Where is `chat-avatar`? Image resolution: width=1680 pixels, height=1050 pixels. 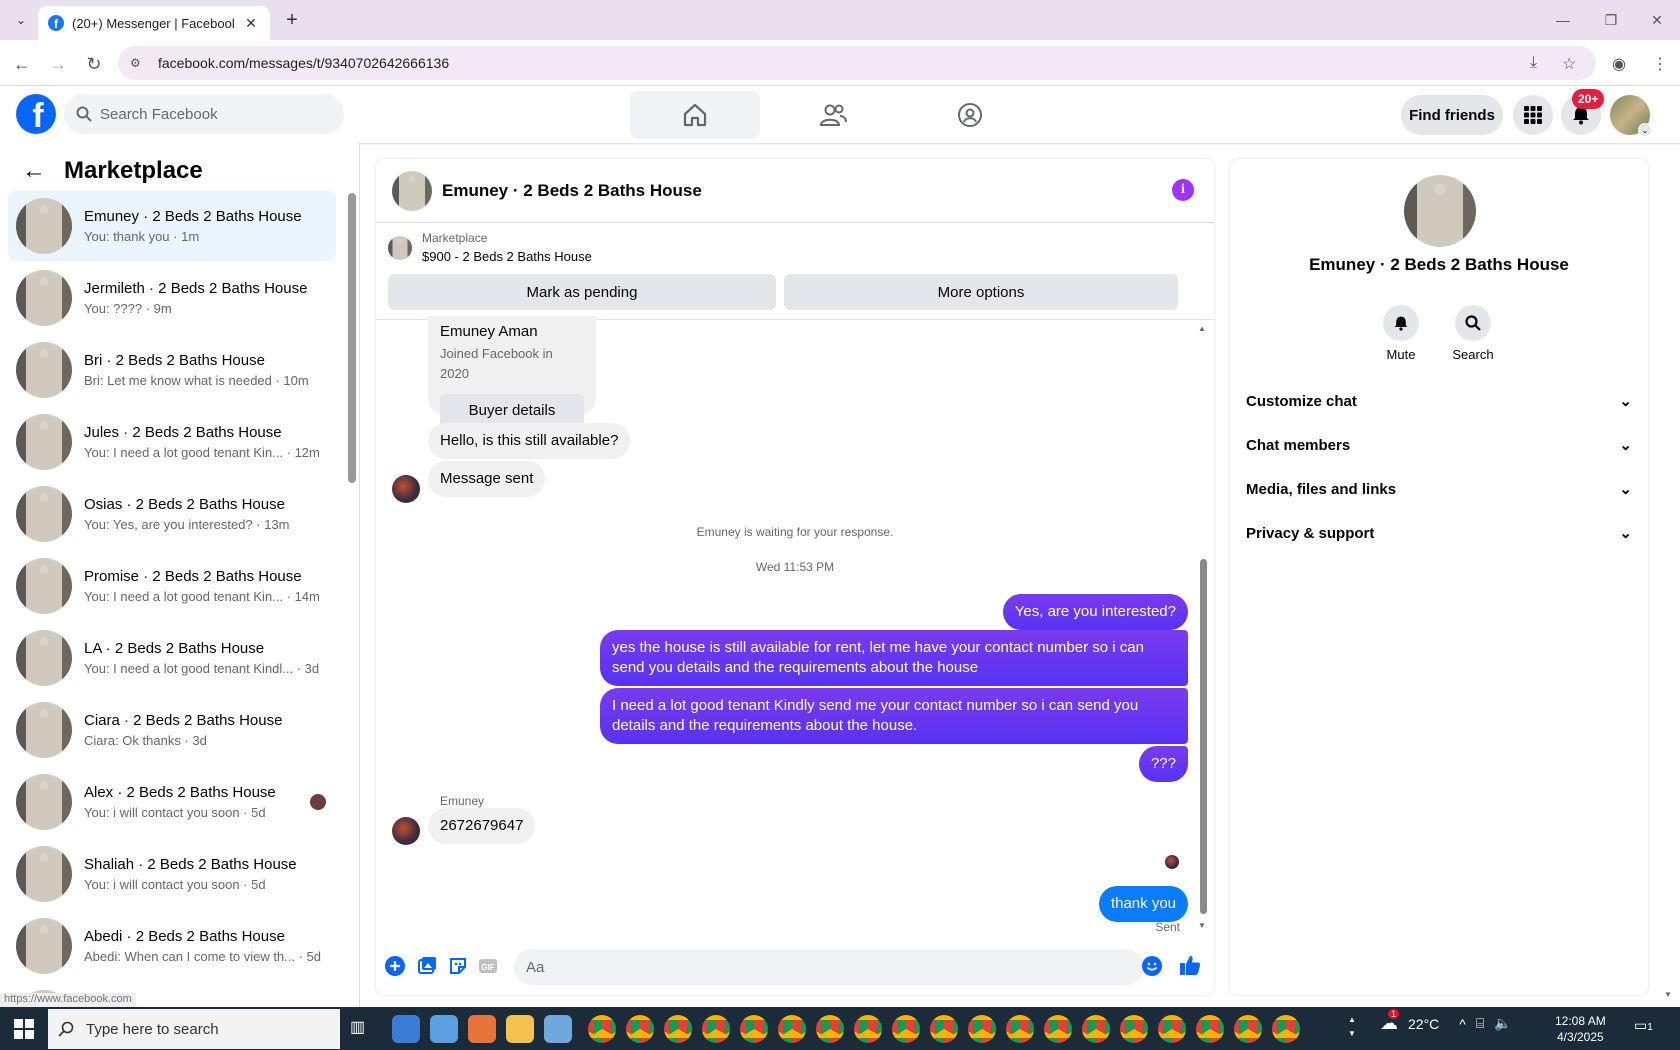 chat-avatar is located at coordinates (412, 190).